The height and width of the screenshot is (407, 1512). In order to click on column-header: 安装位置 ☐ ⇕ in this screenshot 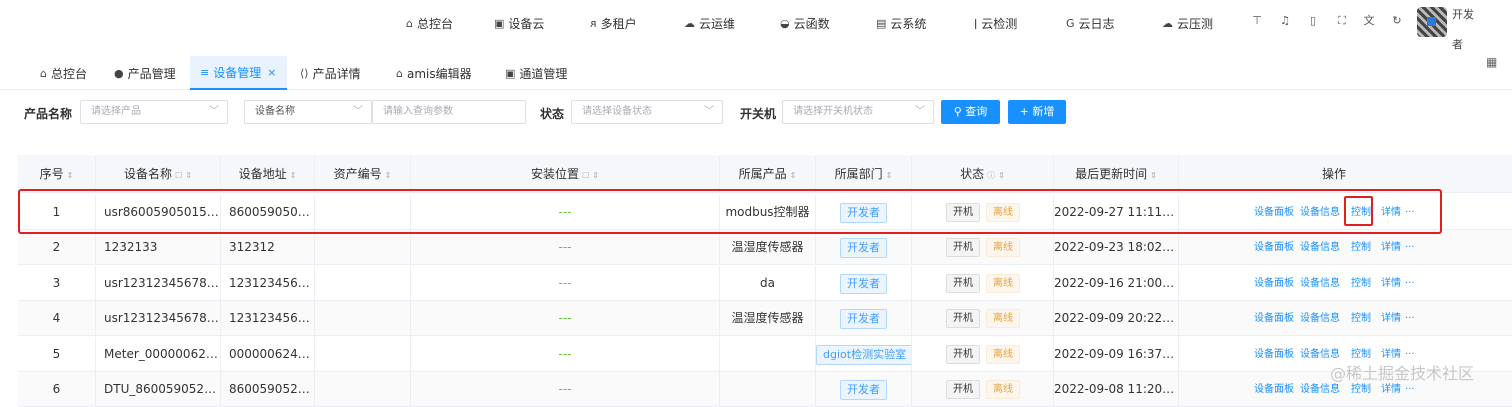, I will do `click(565, 174)`.